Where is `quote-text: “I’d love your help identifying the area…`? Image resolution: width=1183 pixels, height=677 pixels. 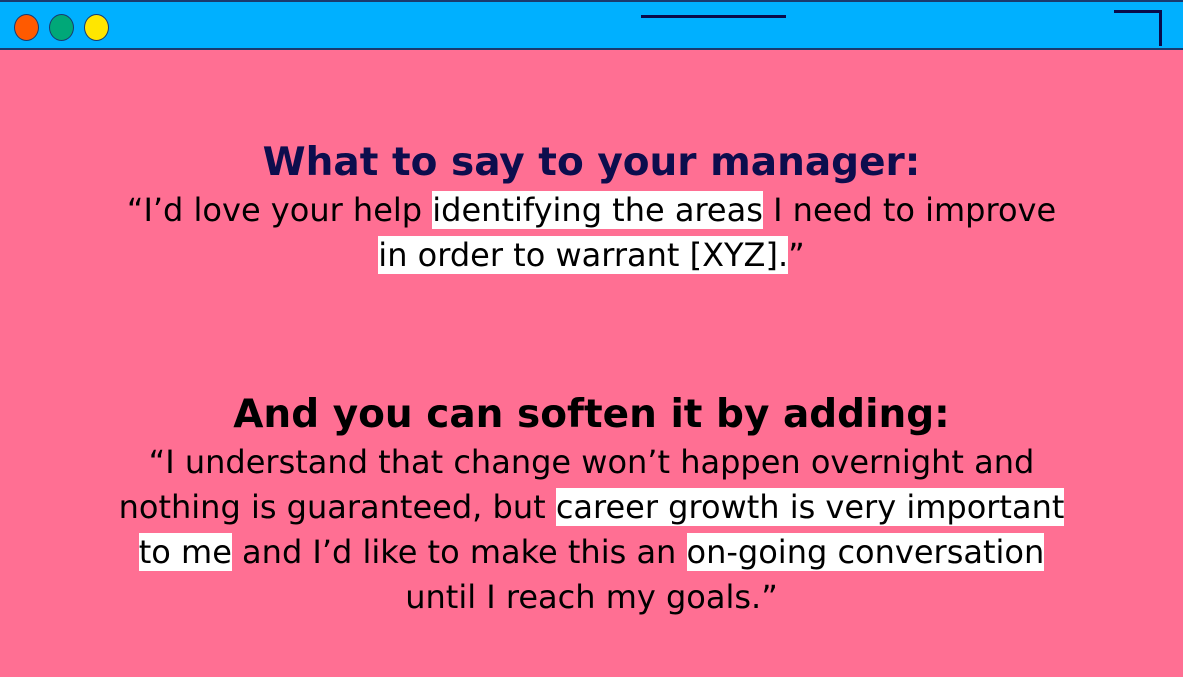
quote-text: “I’d love your help identifying the area… is located at coordinates (591, 233).